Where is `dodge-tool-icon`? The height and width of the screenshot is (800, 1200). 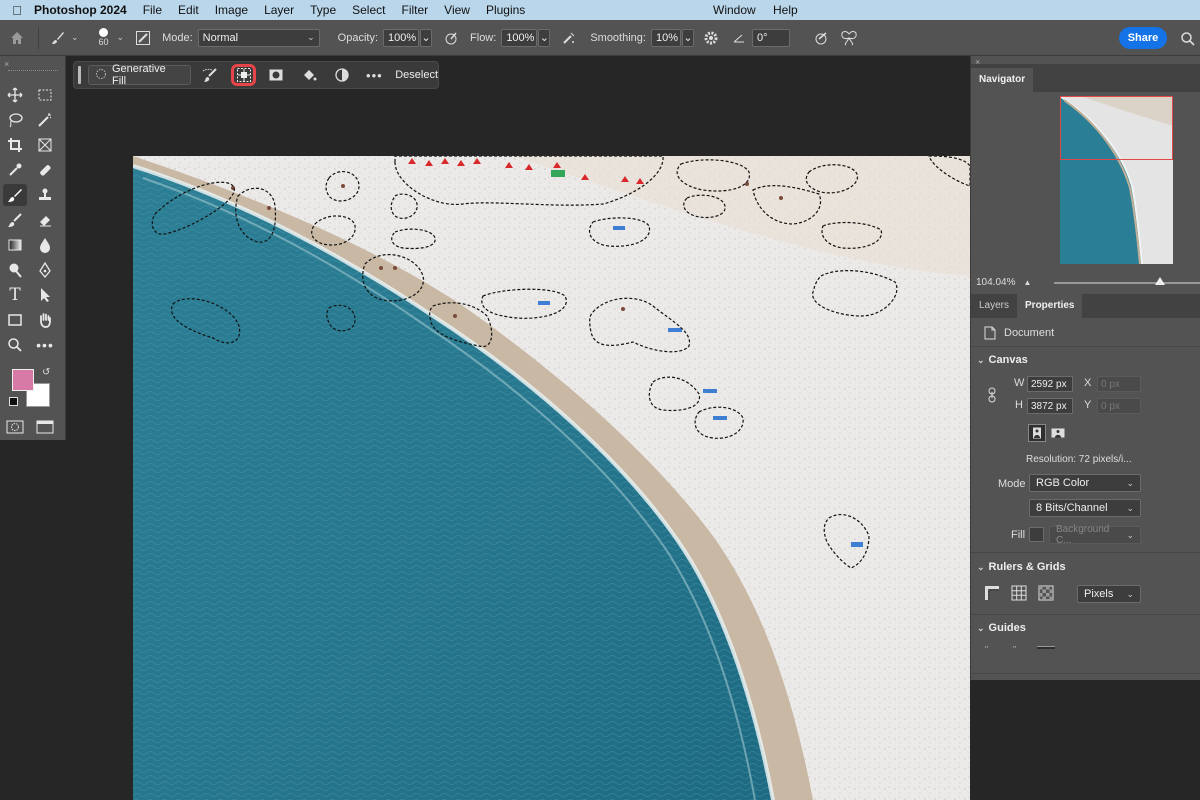
dodge-tool-icon is located at coordinates (15, 270).